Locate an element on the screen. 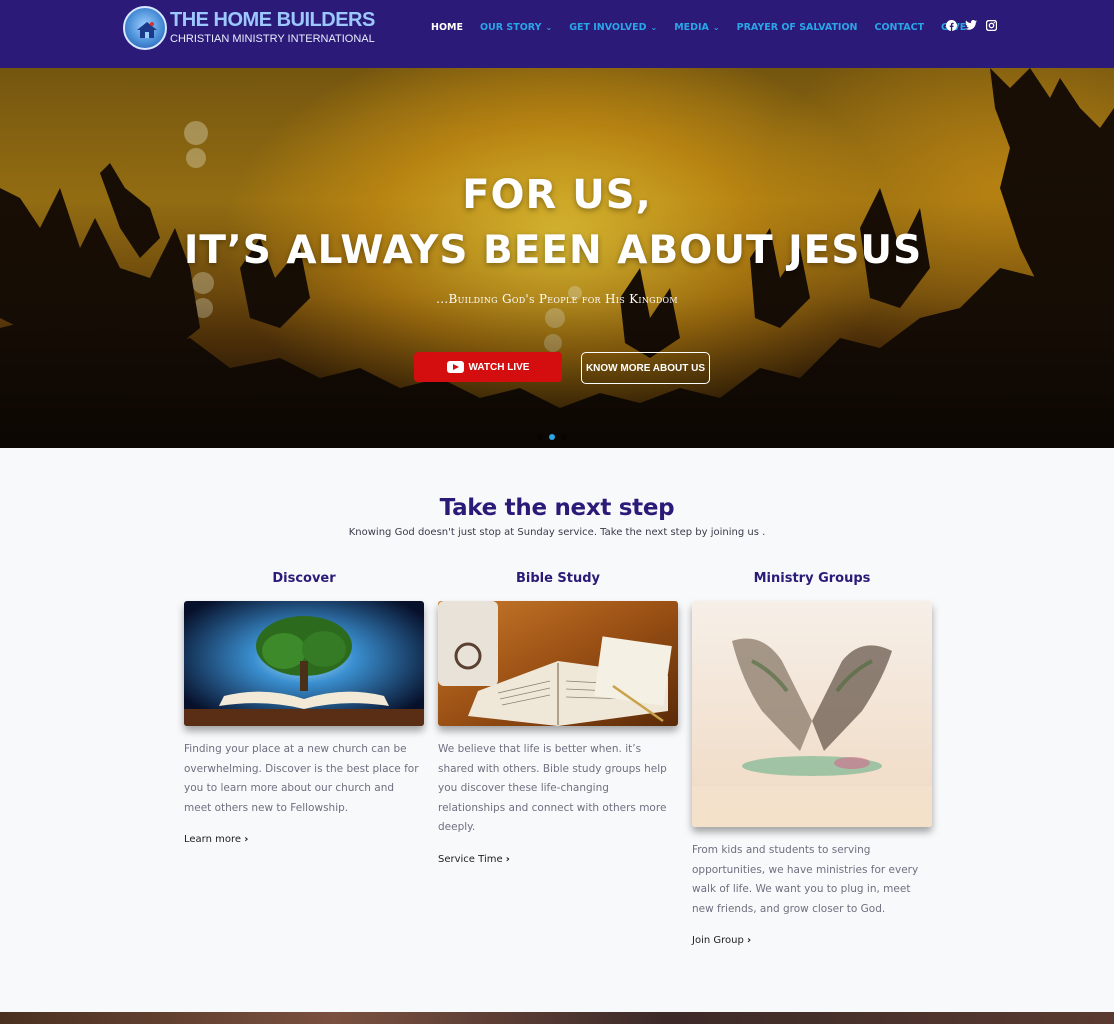 The width and height of the screenshot is (1114, 1024). youtube-icon is located at coordinates (455, 367).